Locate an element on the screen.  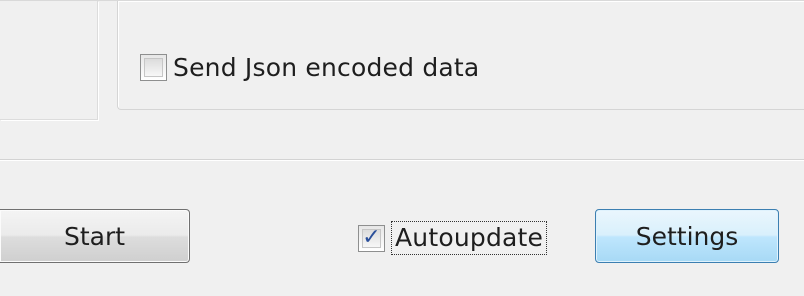
autoupdate-checkbox: ✓ is located at coordinates (371, 238).